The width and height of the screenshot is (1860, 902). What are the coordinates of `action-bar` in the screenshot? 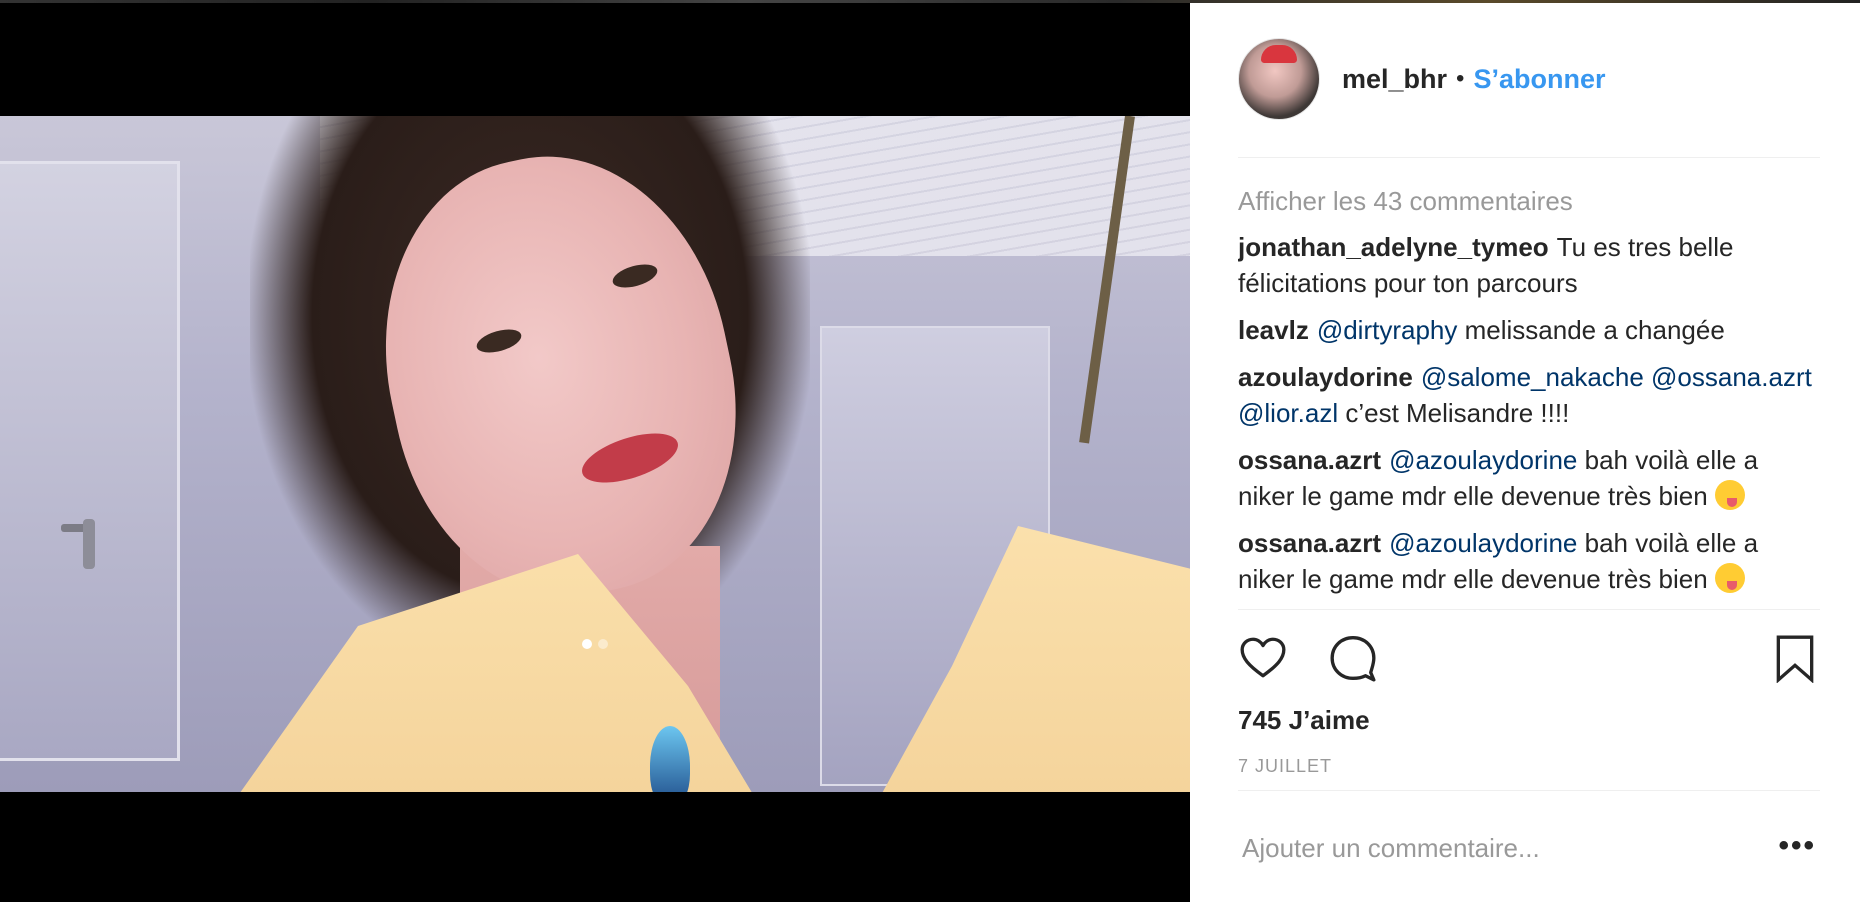 It's located at (1529, 658).